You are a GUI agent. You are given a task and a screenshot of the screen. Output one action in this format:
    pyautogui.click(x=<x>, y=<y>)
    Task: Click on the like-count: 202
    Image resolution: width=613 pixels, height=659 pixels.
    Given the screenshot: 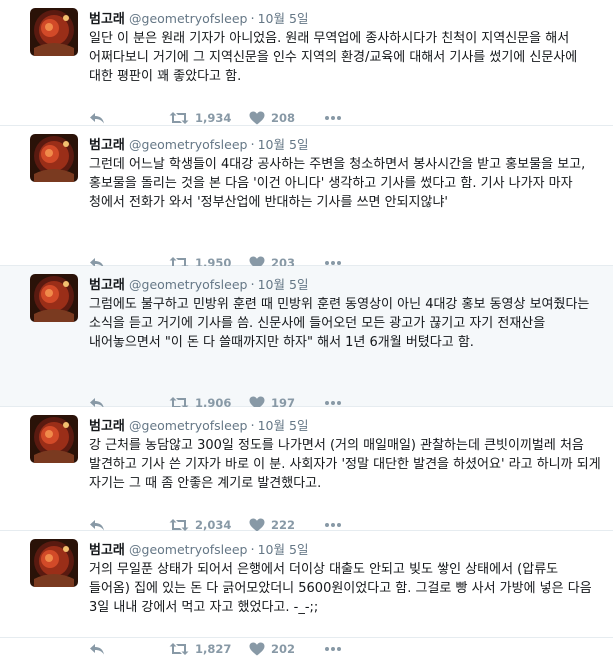 What is the action you would take?
    pyautogui.click(x=283, y=649)
    